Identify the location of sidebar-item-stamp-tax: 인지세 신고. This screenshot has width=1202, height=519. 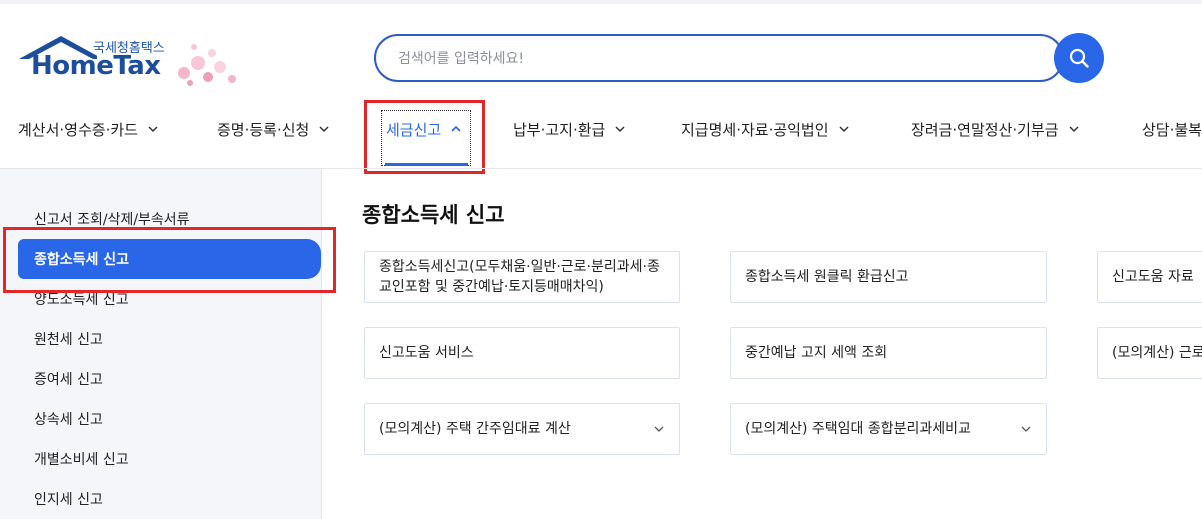
(68, 499).